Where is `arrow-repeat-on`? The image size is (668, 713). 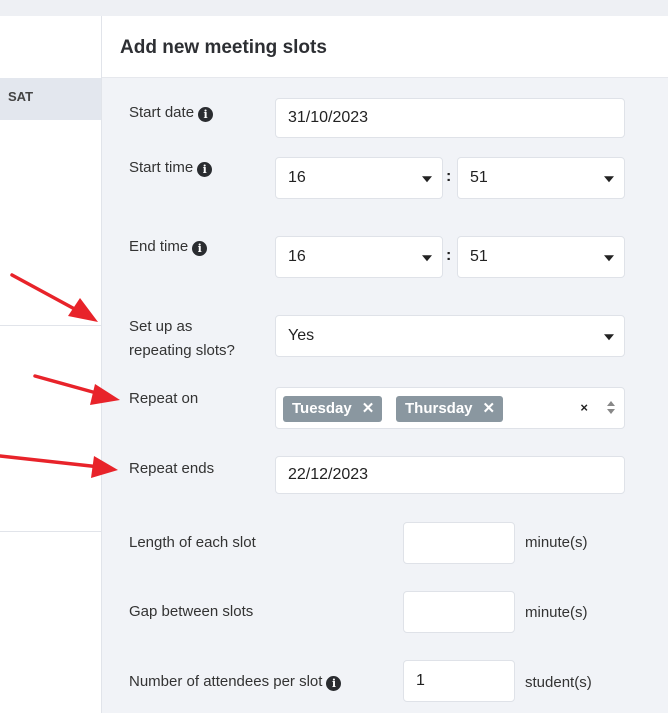
arrow-repeat-on is located at coordinates (76, 389).